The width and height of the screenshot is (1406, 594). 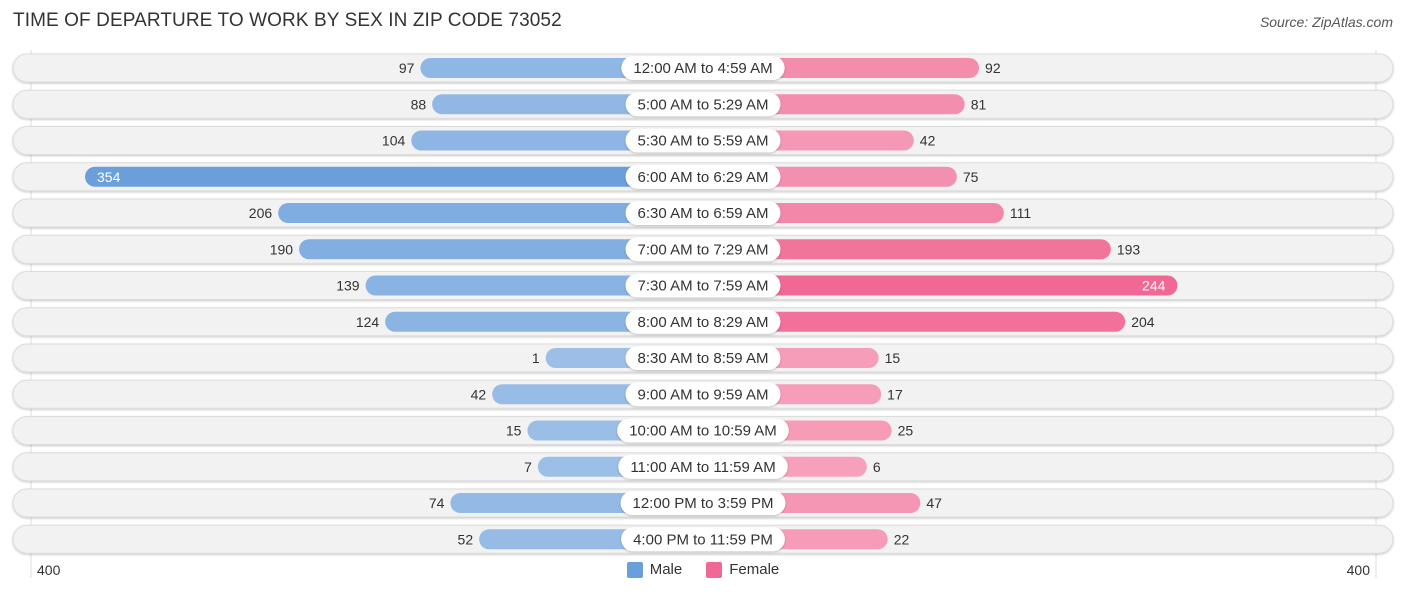 What do you see at coordinates (394, 176) in the screenshot?
I see `bar-male` at bounding box center [394, 176].